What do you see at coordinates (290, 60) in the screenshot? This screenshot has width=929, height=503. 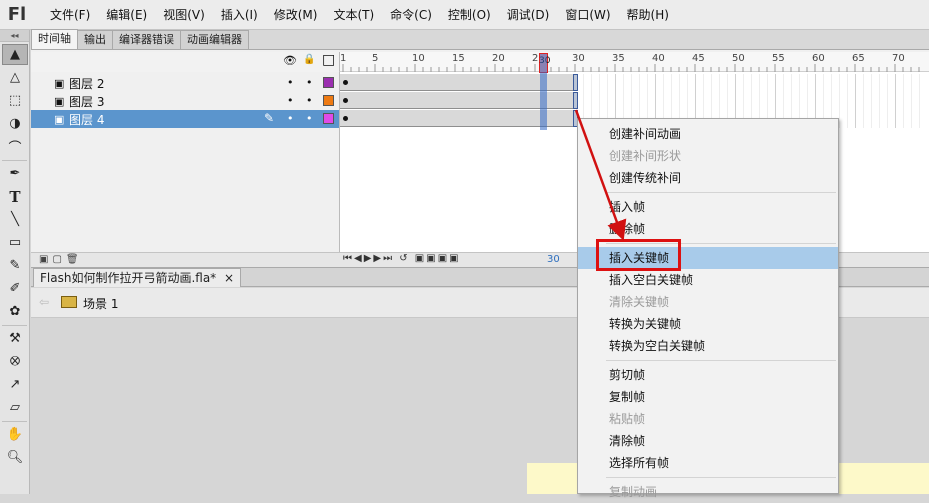 I see `show-hide-all-icon: 👁` at bounding box center [290, 60].